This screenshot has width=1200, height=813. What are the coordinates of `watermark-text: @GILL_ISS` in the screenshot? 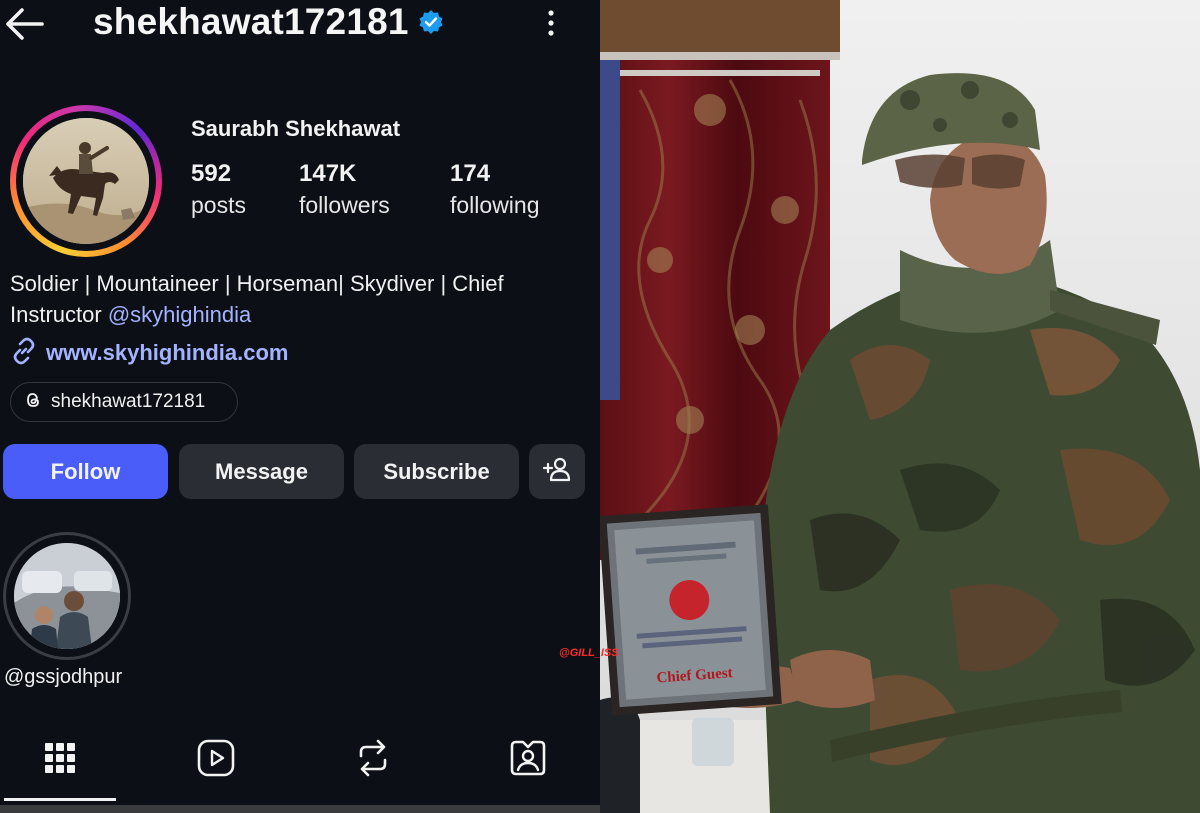 It's located at (589, 653).